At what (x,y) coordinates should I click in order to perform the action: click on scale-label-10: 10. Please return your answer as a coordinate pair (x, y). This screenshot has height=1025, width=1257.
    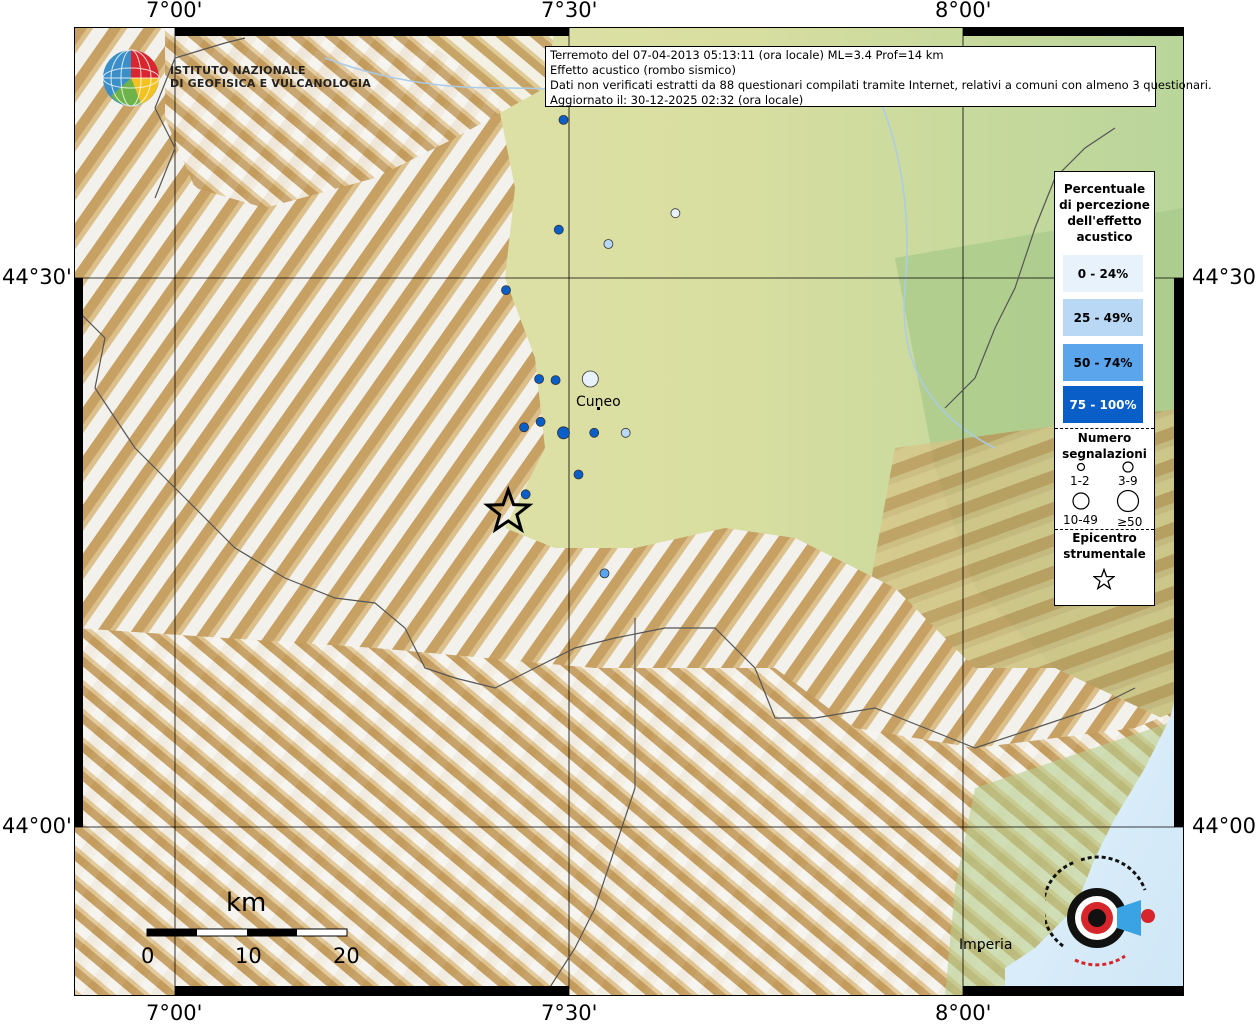
    Looking at the image, I should click on (248, 956).